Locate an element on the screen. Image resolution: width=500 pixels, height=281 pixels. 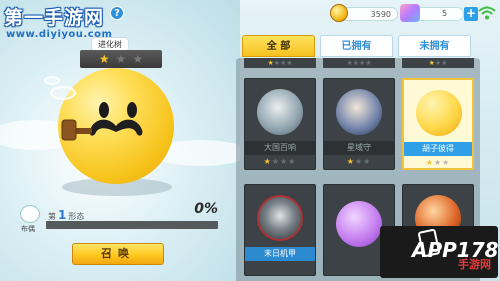
wifi-icon is located at coordinates (487, 13).